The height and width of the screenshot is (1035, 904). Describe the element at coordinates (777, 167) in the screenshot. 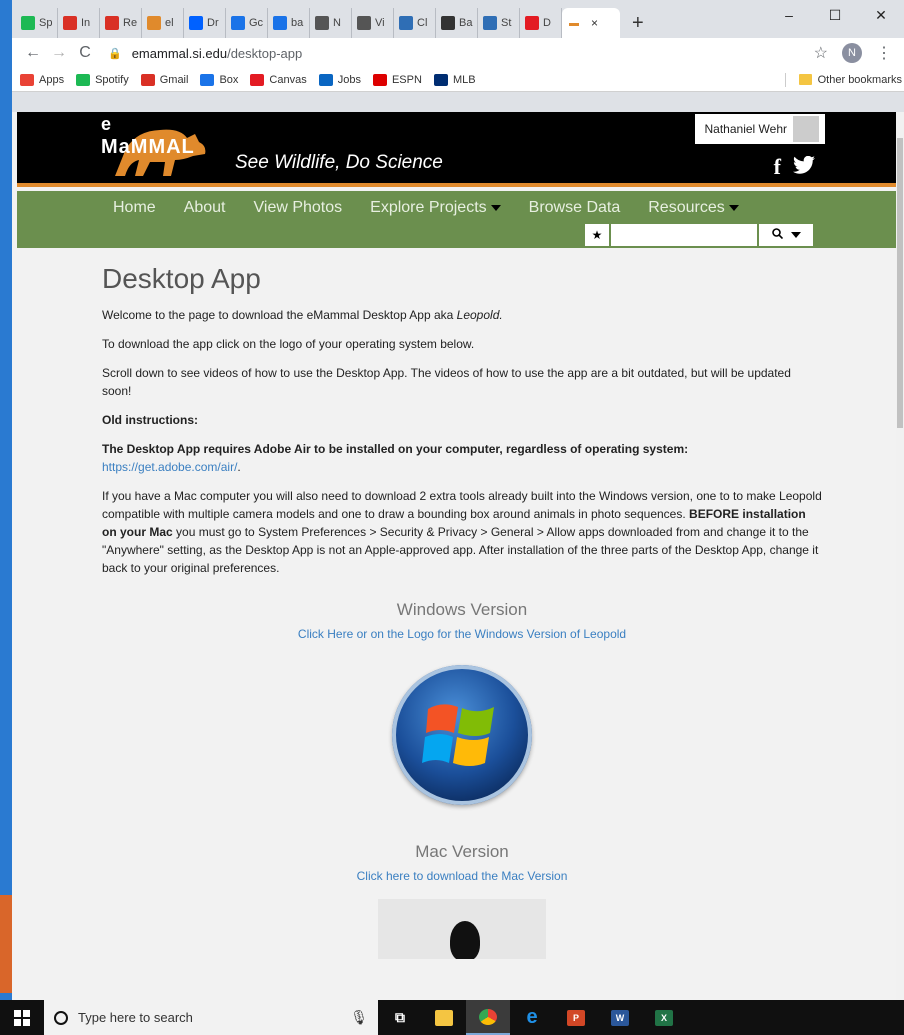

I see `facebook-icon: f` at that location.